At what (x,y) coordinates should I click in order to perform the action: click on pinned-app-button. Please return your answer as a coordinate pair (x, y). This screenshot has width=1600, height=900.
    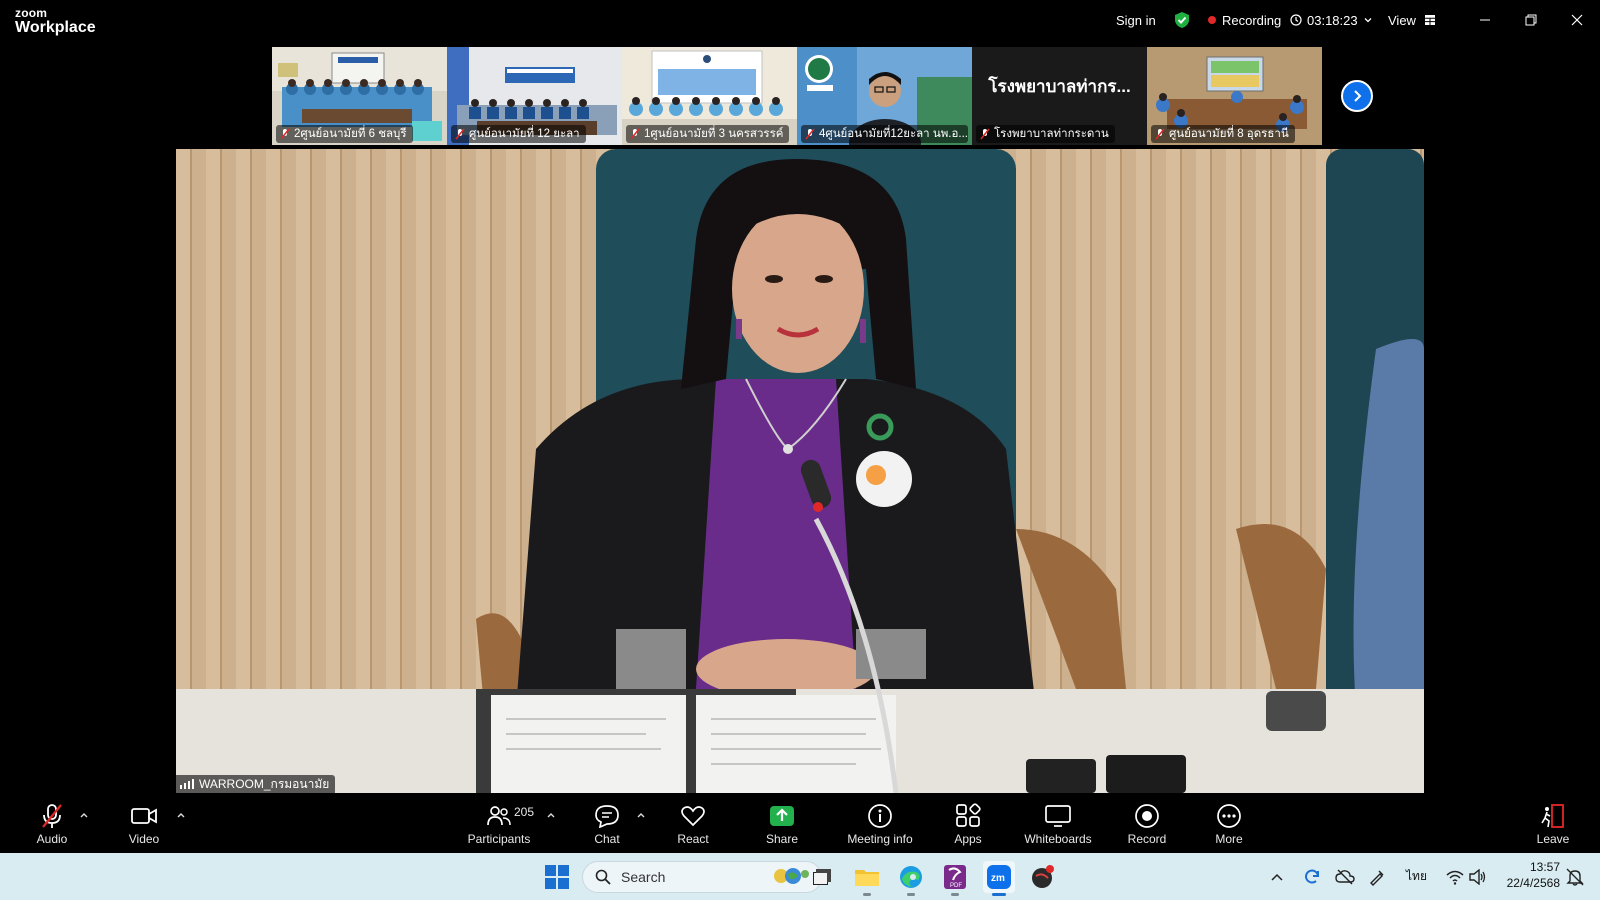
    Looking at the image, I should click on (1043, 877).